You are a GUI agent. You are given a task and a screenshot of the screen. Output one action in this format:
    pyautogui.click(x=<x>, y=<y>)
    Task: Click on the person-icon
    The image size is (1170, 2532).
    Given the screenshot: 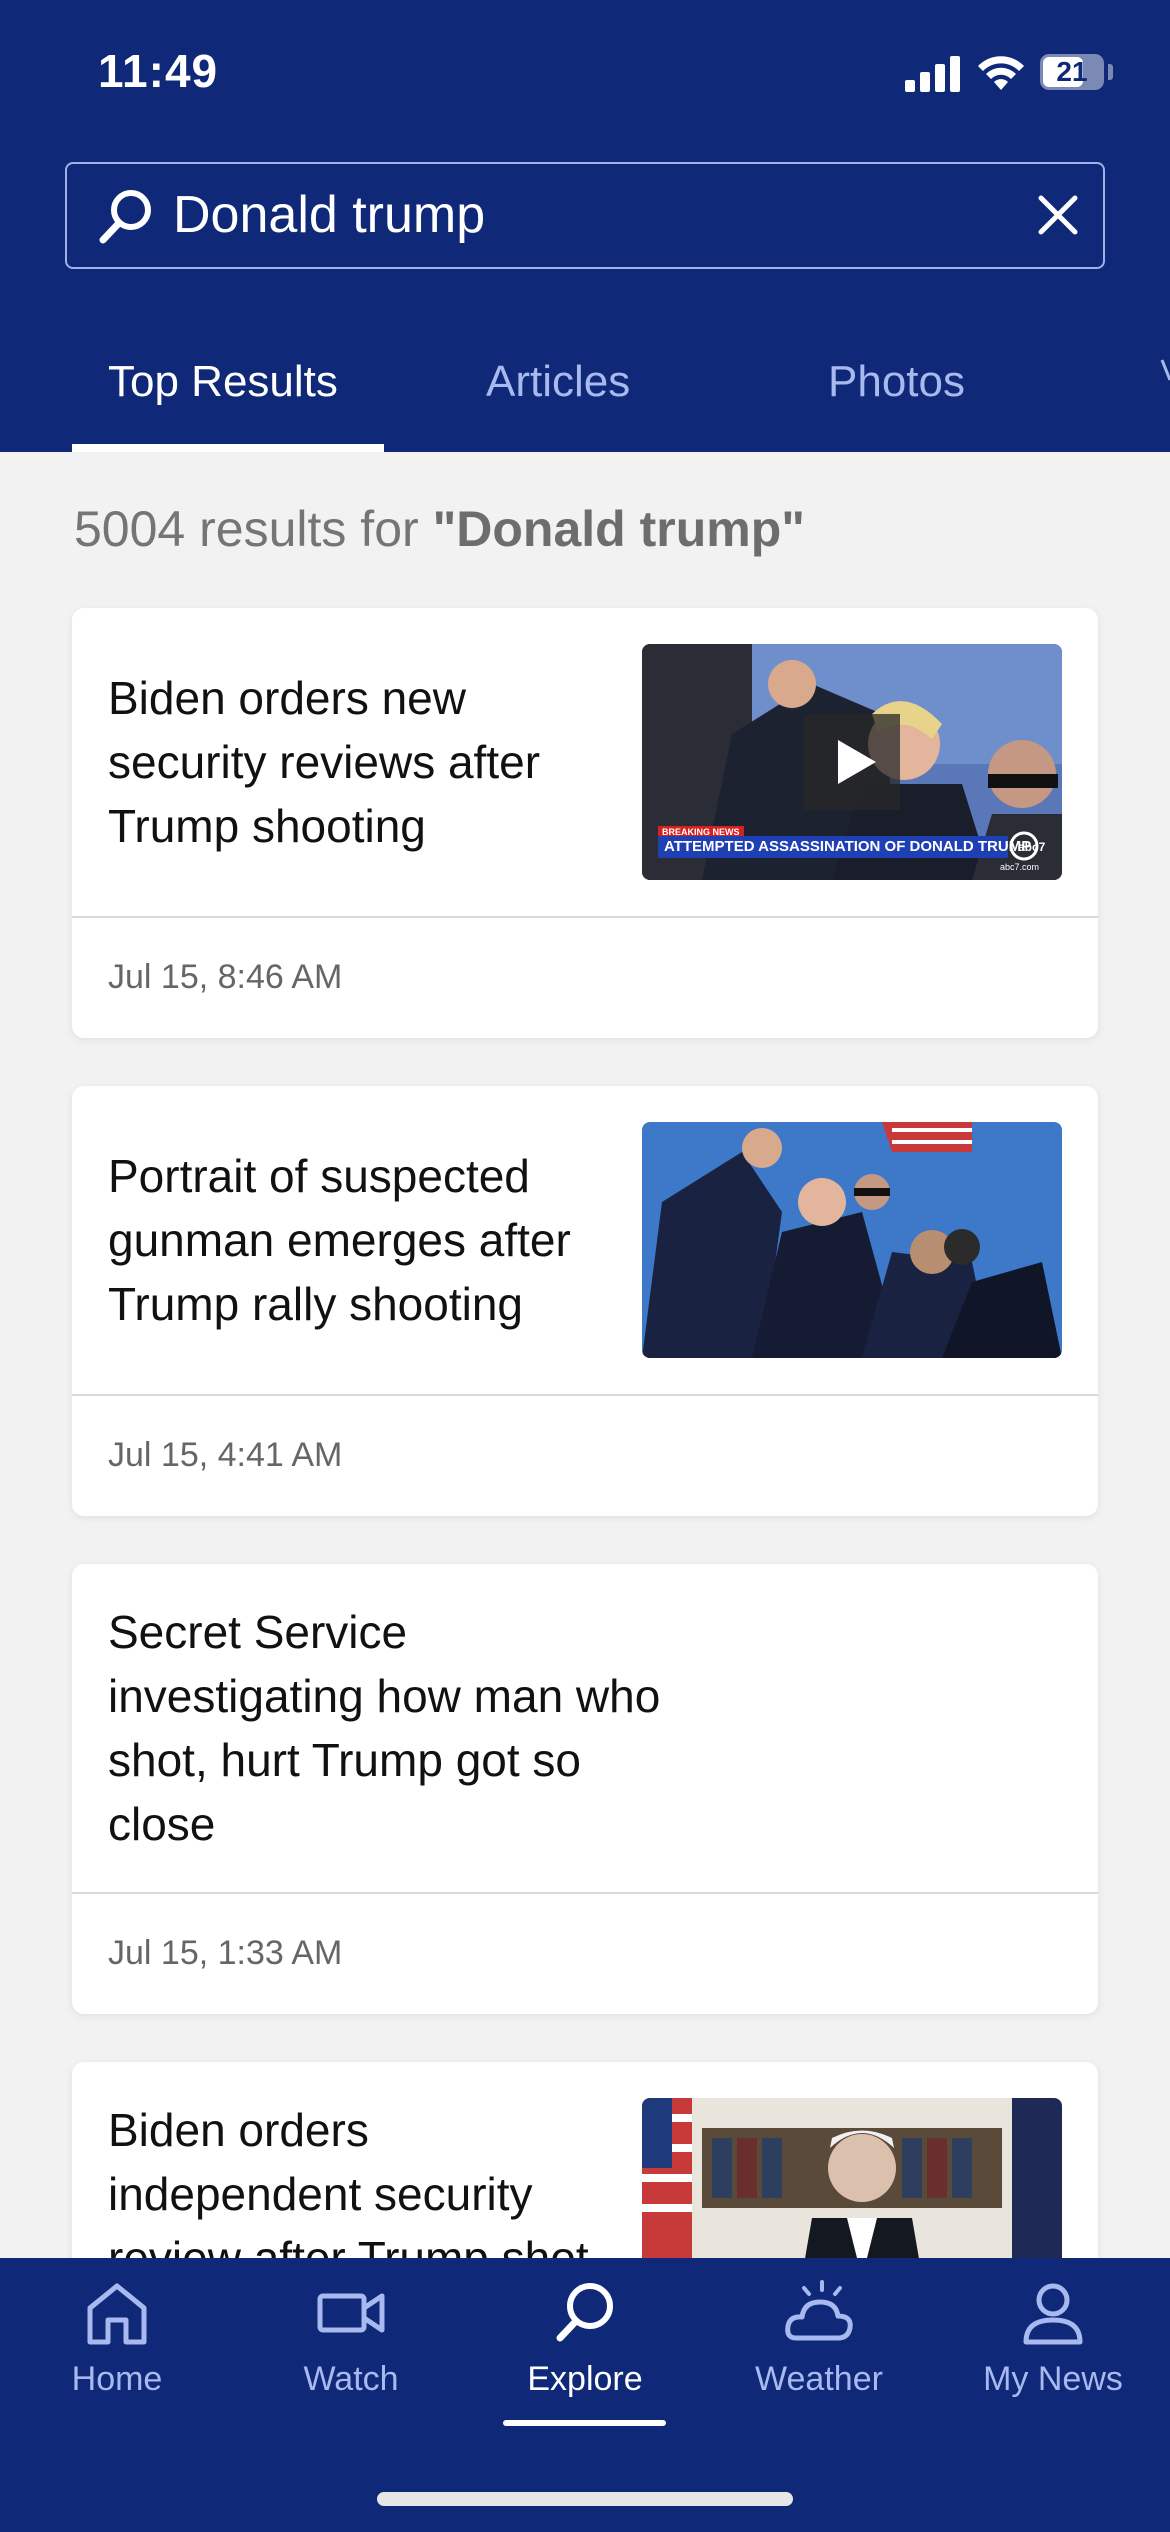 What is the action you would take?
    pyautogui.click(x=1053, y=2314)
    